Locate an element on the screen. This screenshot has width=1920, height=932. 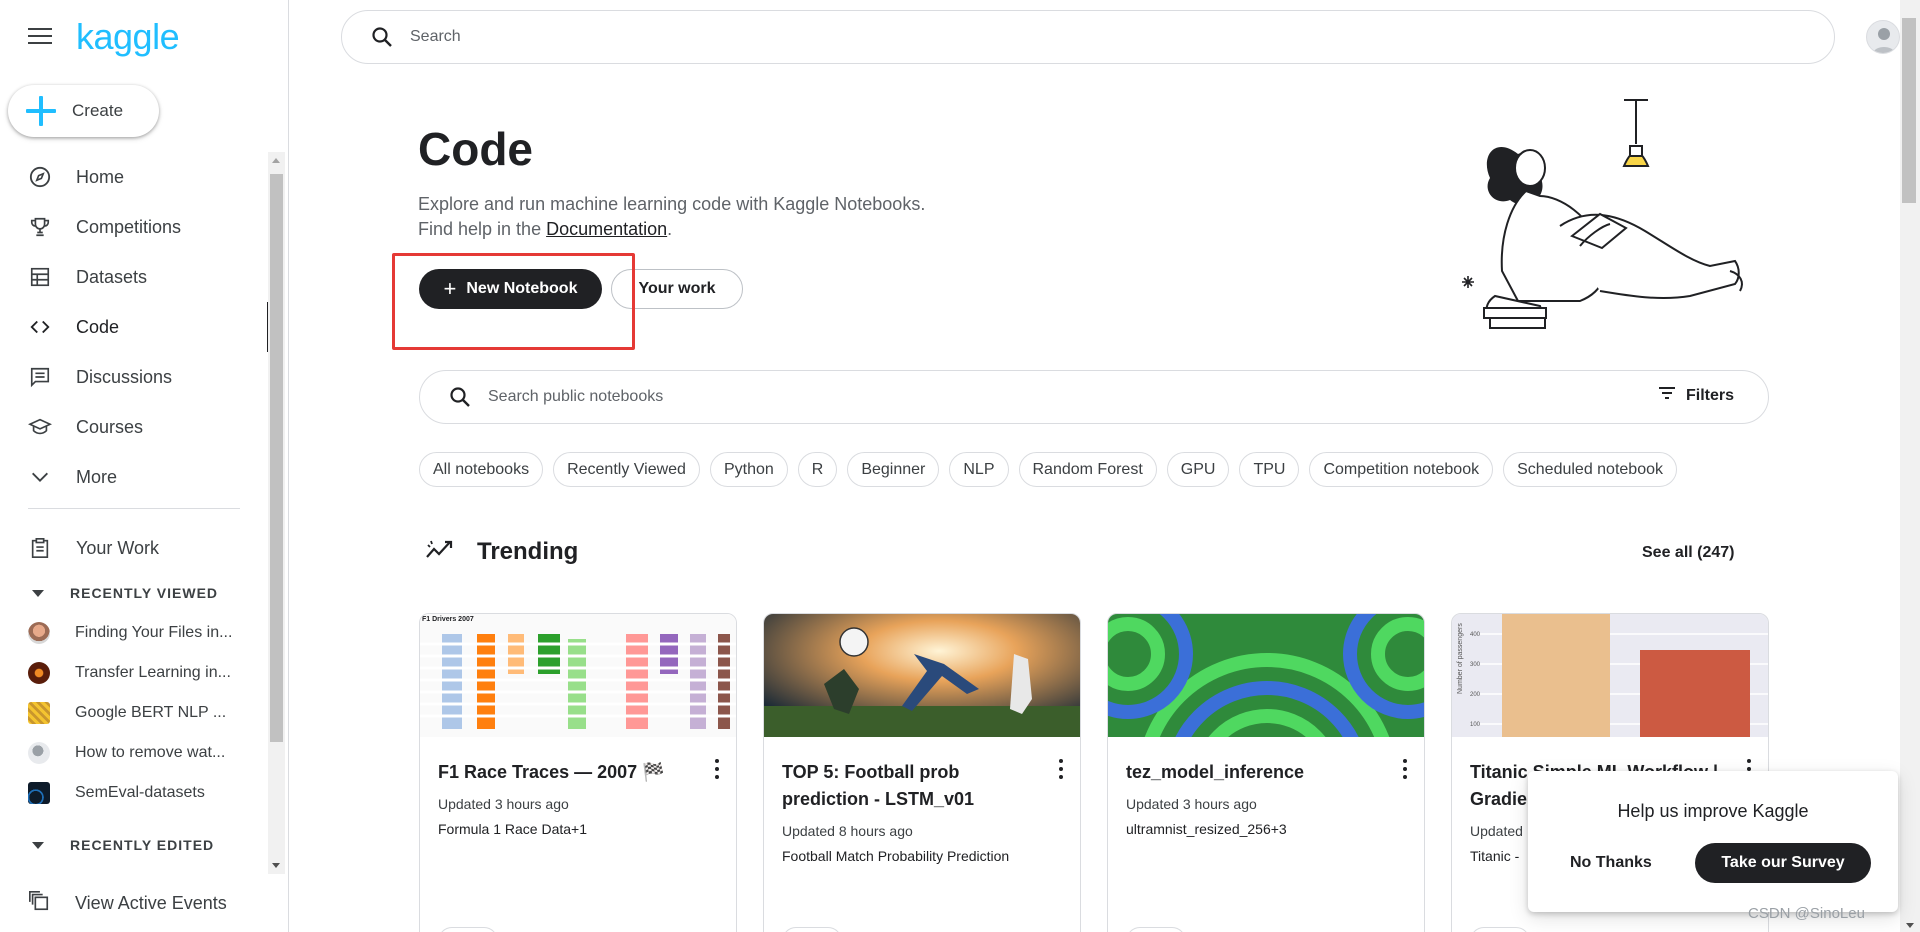
your-work-button: Your work is located at coordinates (677, 289).